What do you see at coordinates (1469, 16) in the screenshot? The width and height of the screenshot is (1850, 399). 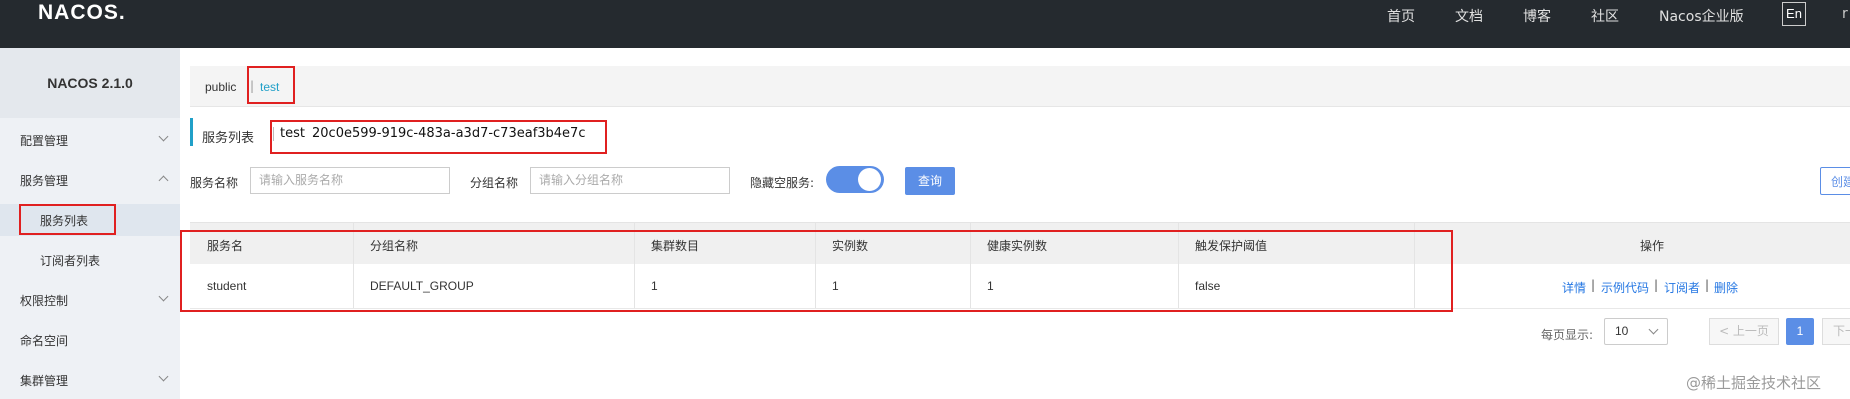 I see `nav-docs: 文档` at bounding box center [1469, 16].